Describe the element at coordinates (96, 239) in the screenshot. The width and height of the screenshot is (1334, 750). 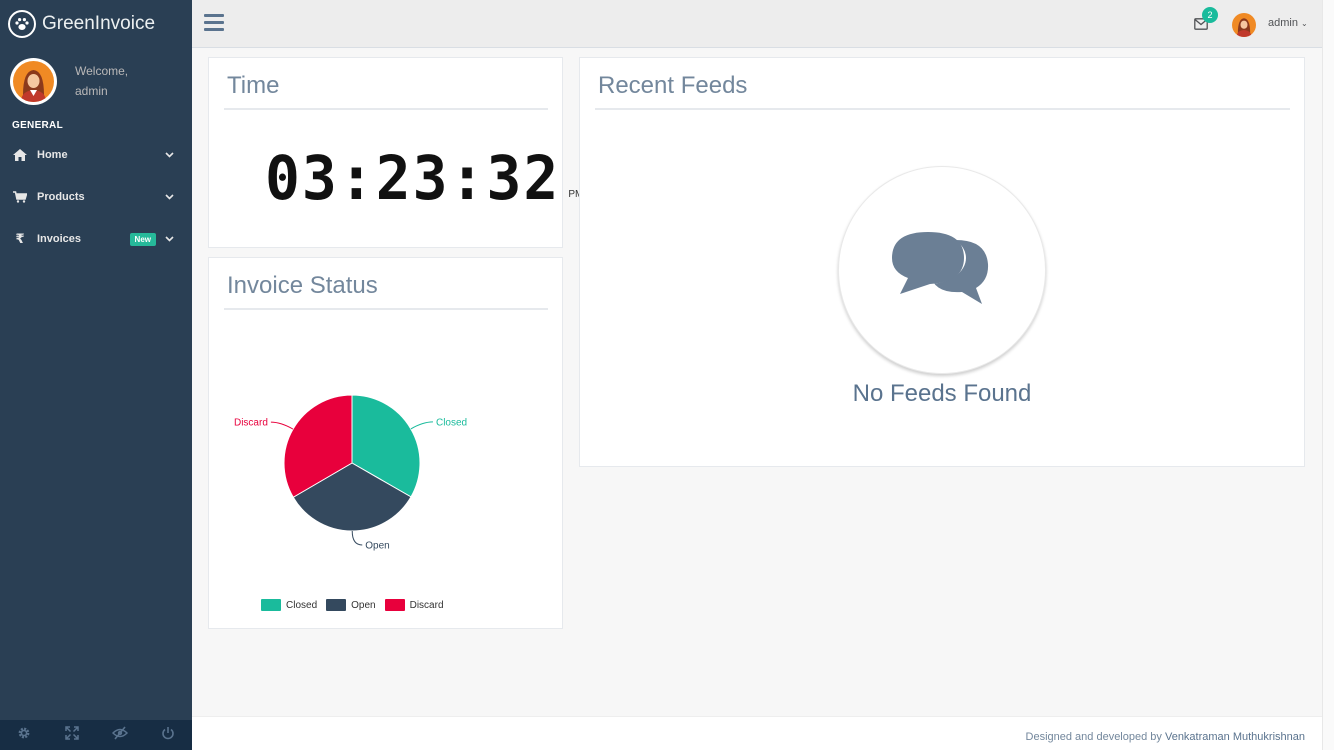
I see `sidebar-item-invoices: ₹ Invoices New` at that location.